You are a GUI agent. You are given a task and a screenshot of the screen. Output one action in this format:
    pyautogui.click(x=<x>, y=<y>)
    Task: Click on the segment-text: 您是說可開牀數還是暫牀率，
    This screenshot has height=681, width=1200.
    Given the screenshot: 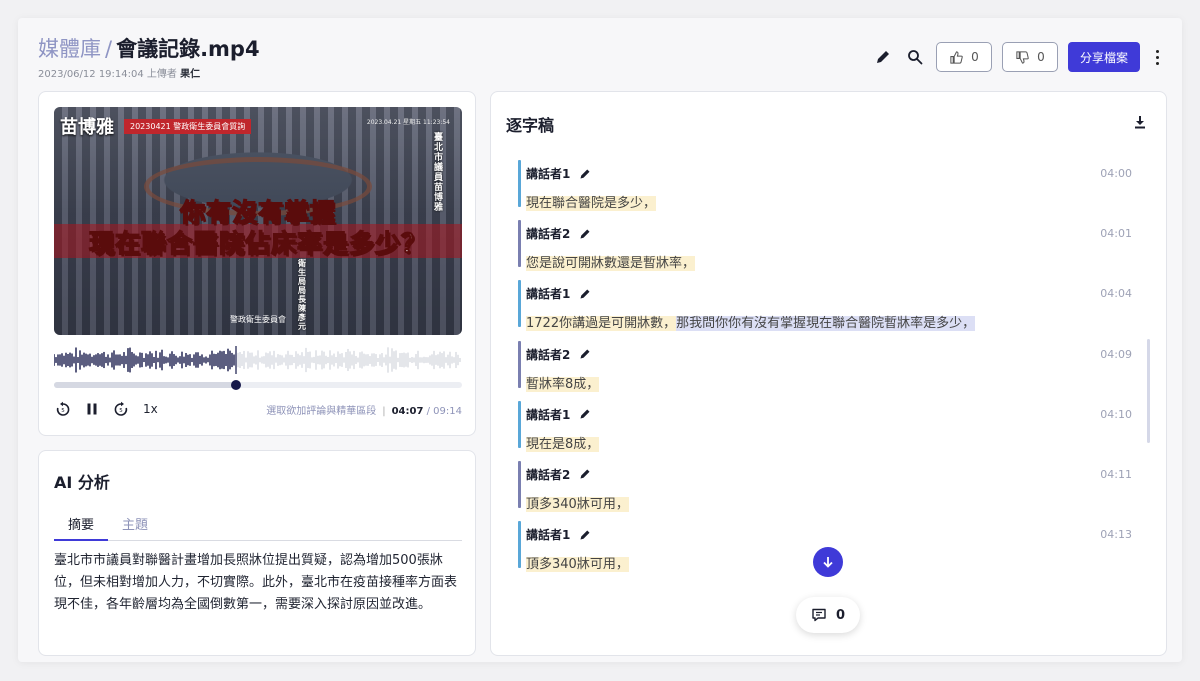 What is the action you would take?
    pyautogui.click(x=611, y=262)
    